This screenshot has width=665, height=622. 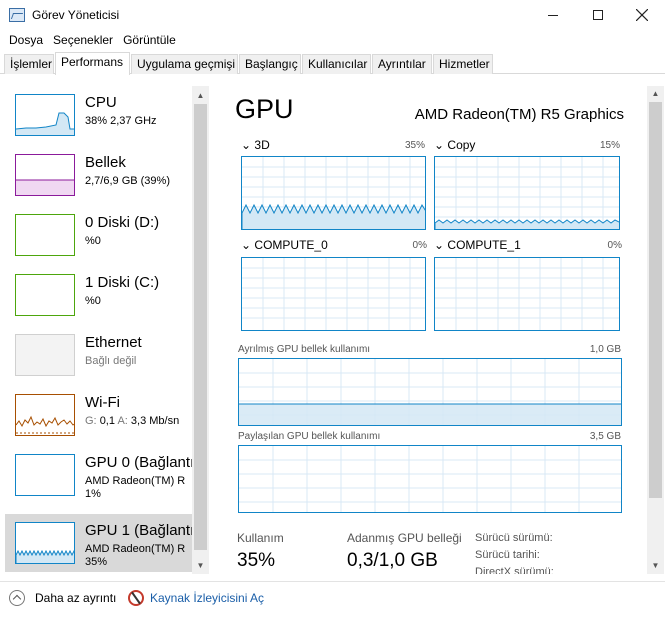 I want to click on sidebar-item-label: CPU, so click(x=101, y=102).